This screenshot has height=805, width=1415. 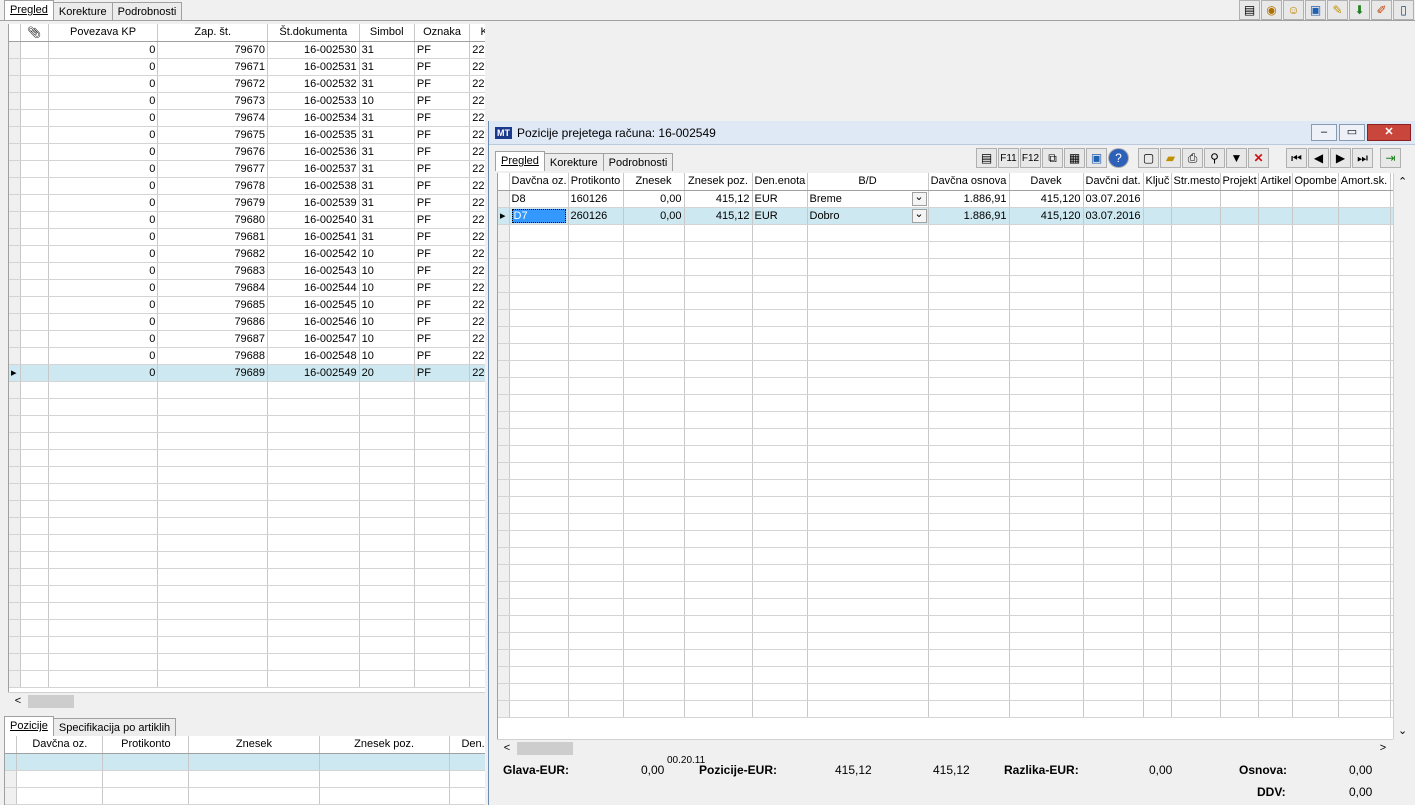 What do you see at coordinates (477, 186) in the screenshot?
I see `table-cell: 221` at bounding box center [477, 186].